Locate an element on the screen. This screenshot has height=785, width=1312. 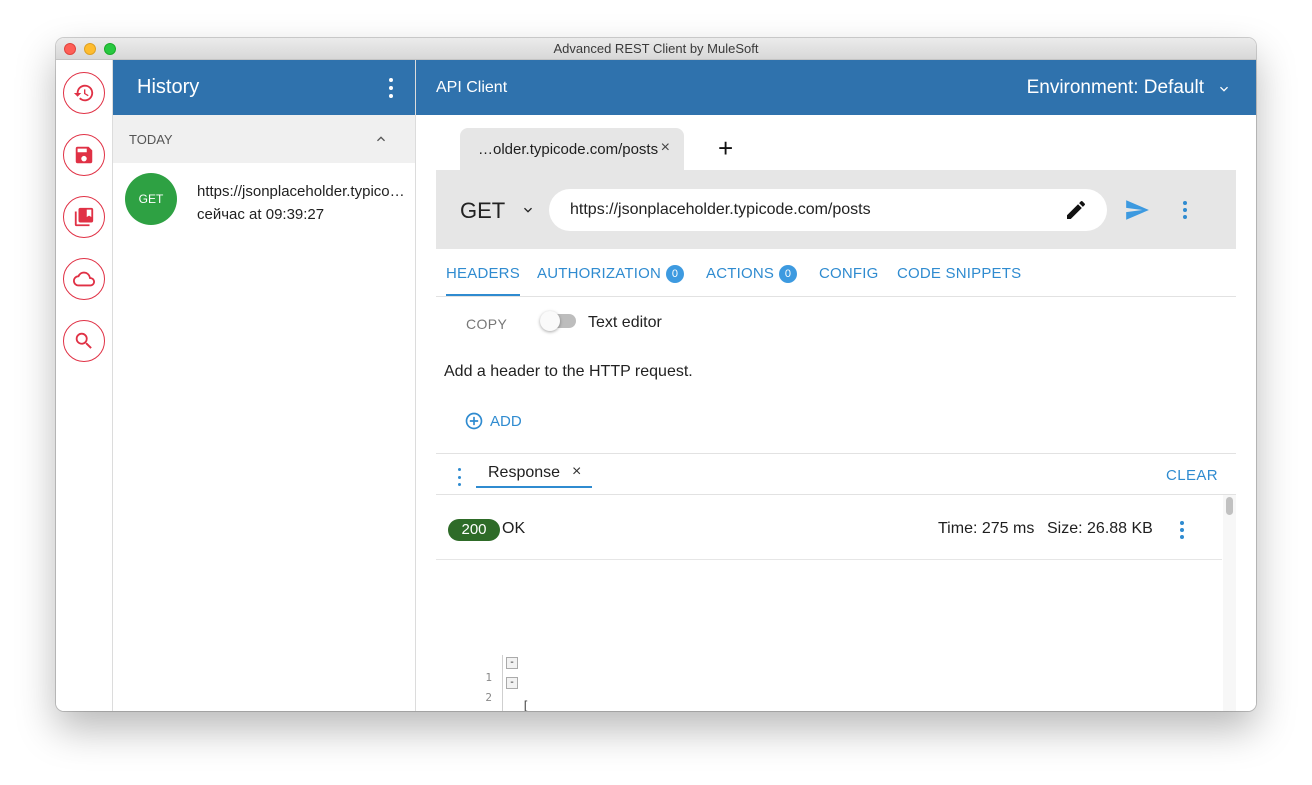
search-icon is located at coordinates (83, 340).